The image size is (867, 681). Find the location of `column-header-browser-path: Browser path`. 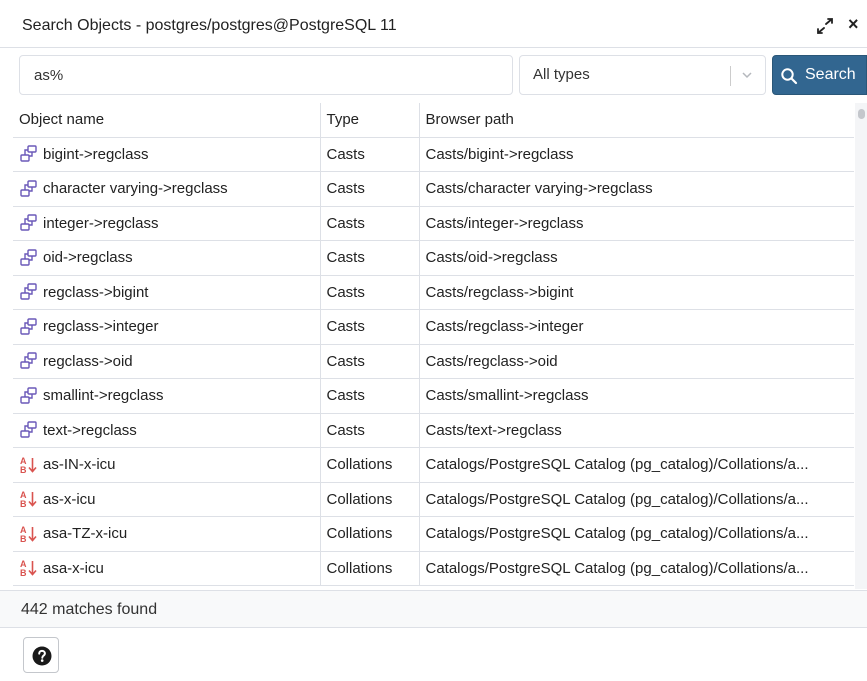

column-header-browser-path: Browser path is located at coordinates (636, 120).